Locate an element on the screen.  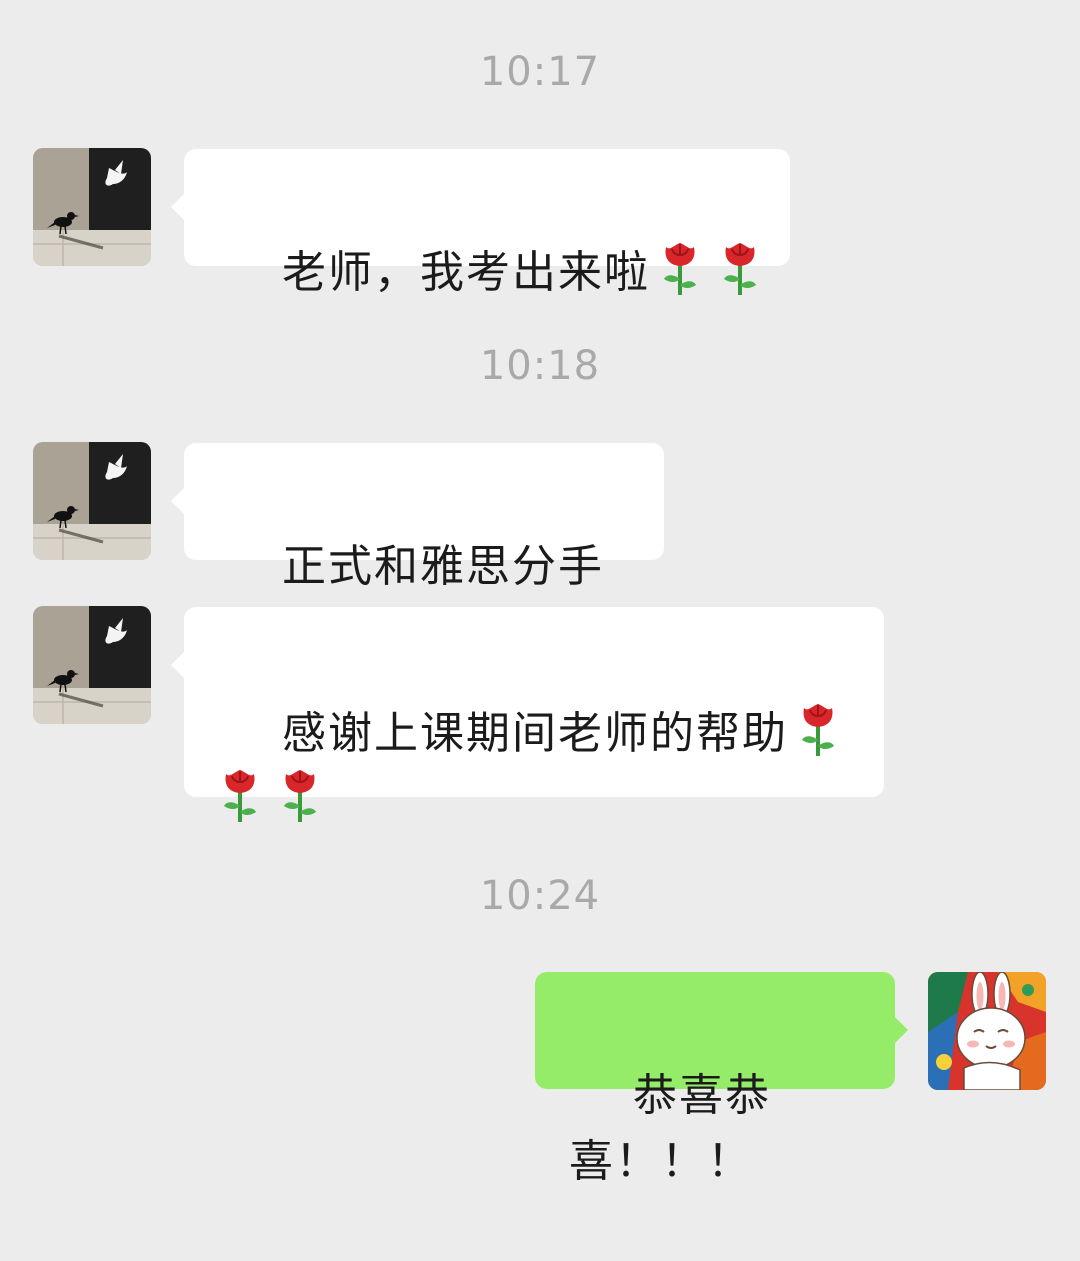
timestamp: 10:24 is located at coordinates (540, 896).